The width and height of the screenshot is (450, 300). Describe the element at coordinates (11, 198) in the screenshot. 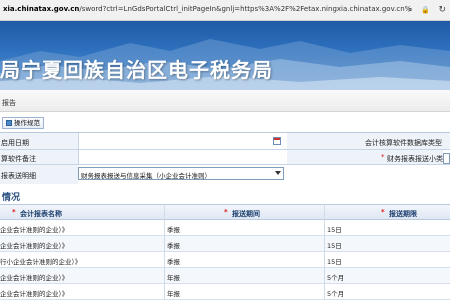

I see `section-title: 情况` at that location.